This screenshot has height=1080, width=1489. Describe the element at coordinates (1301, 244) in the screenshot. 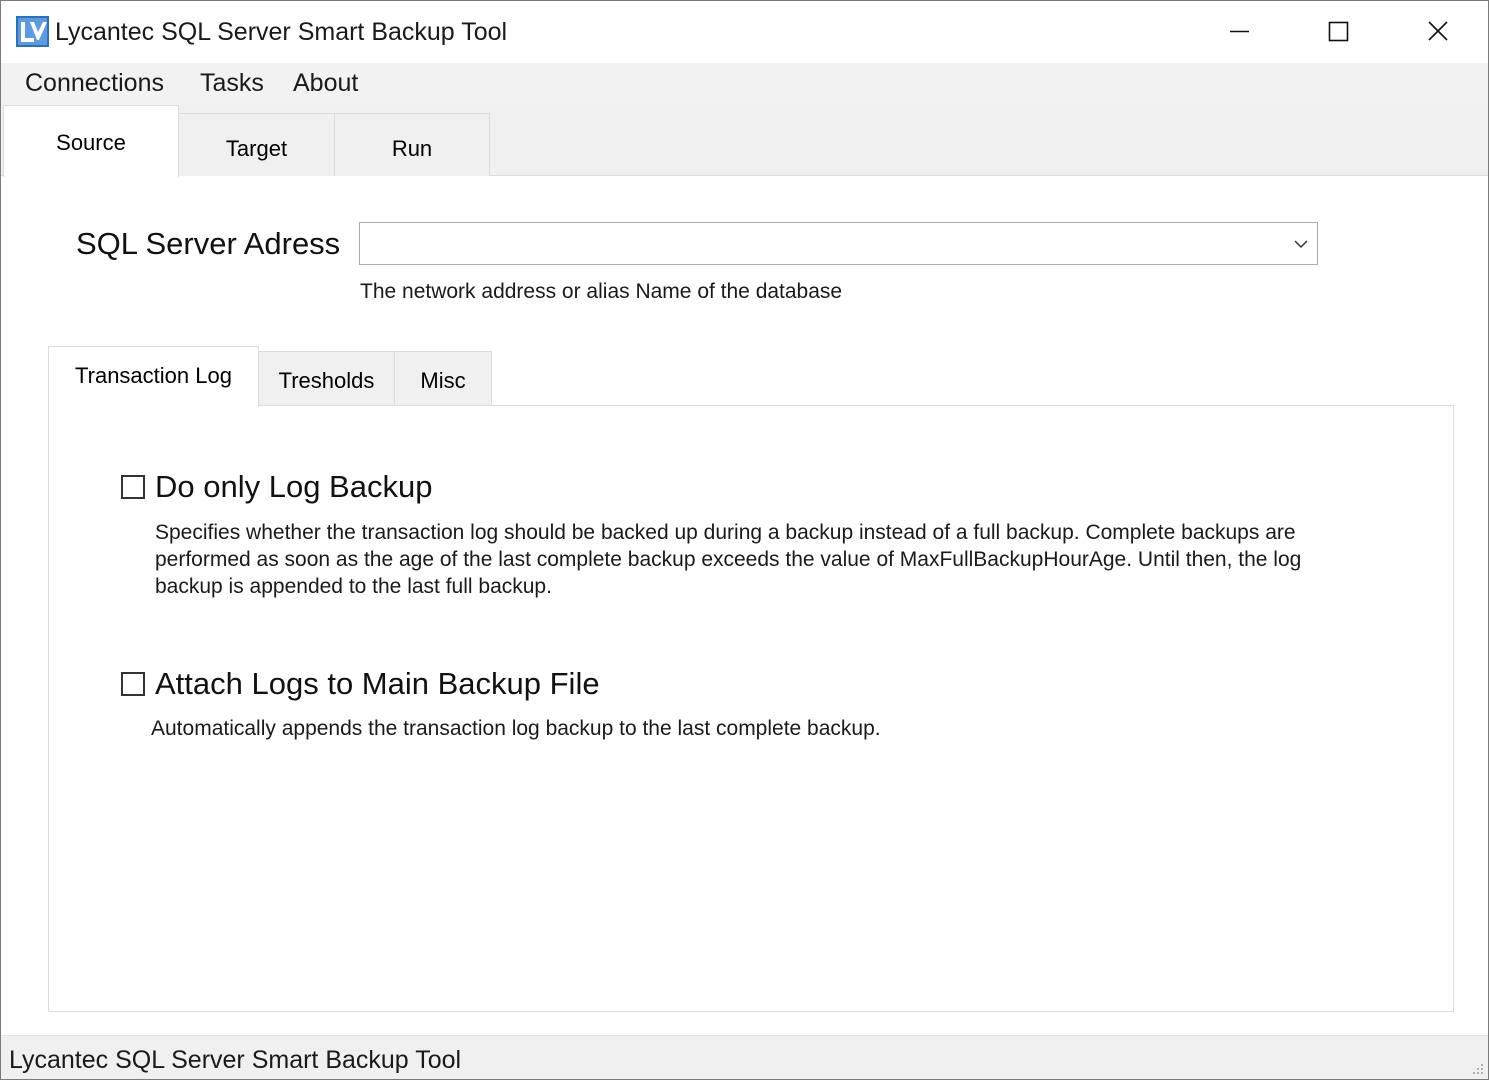

I see `chevron-down-icon` at that location.